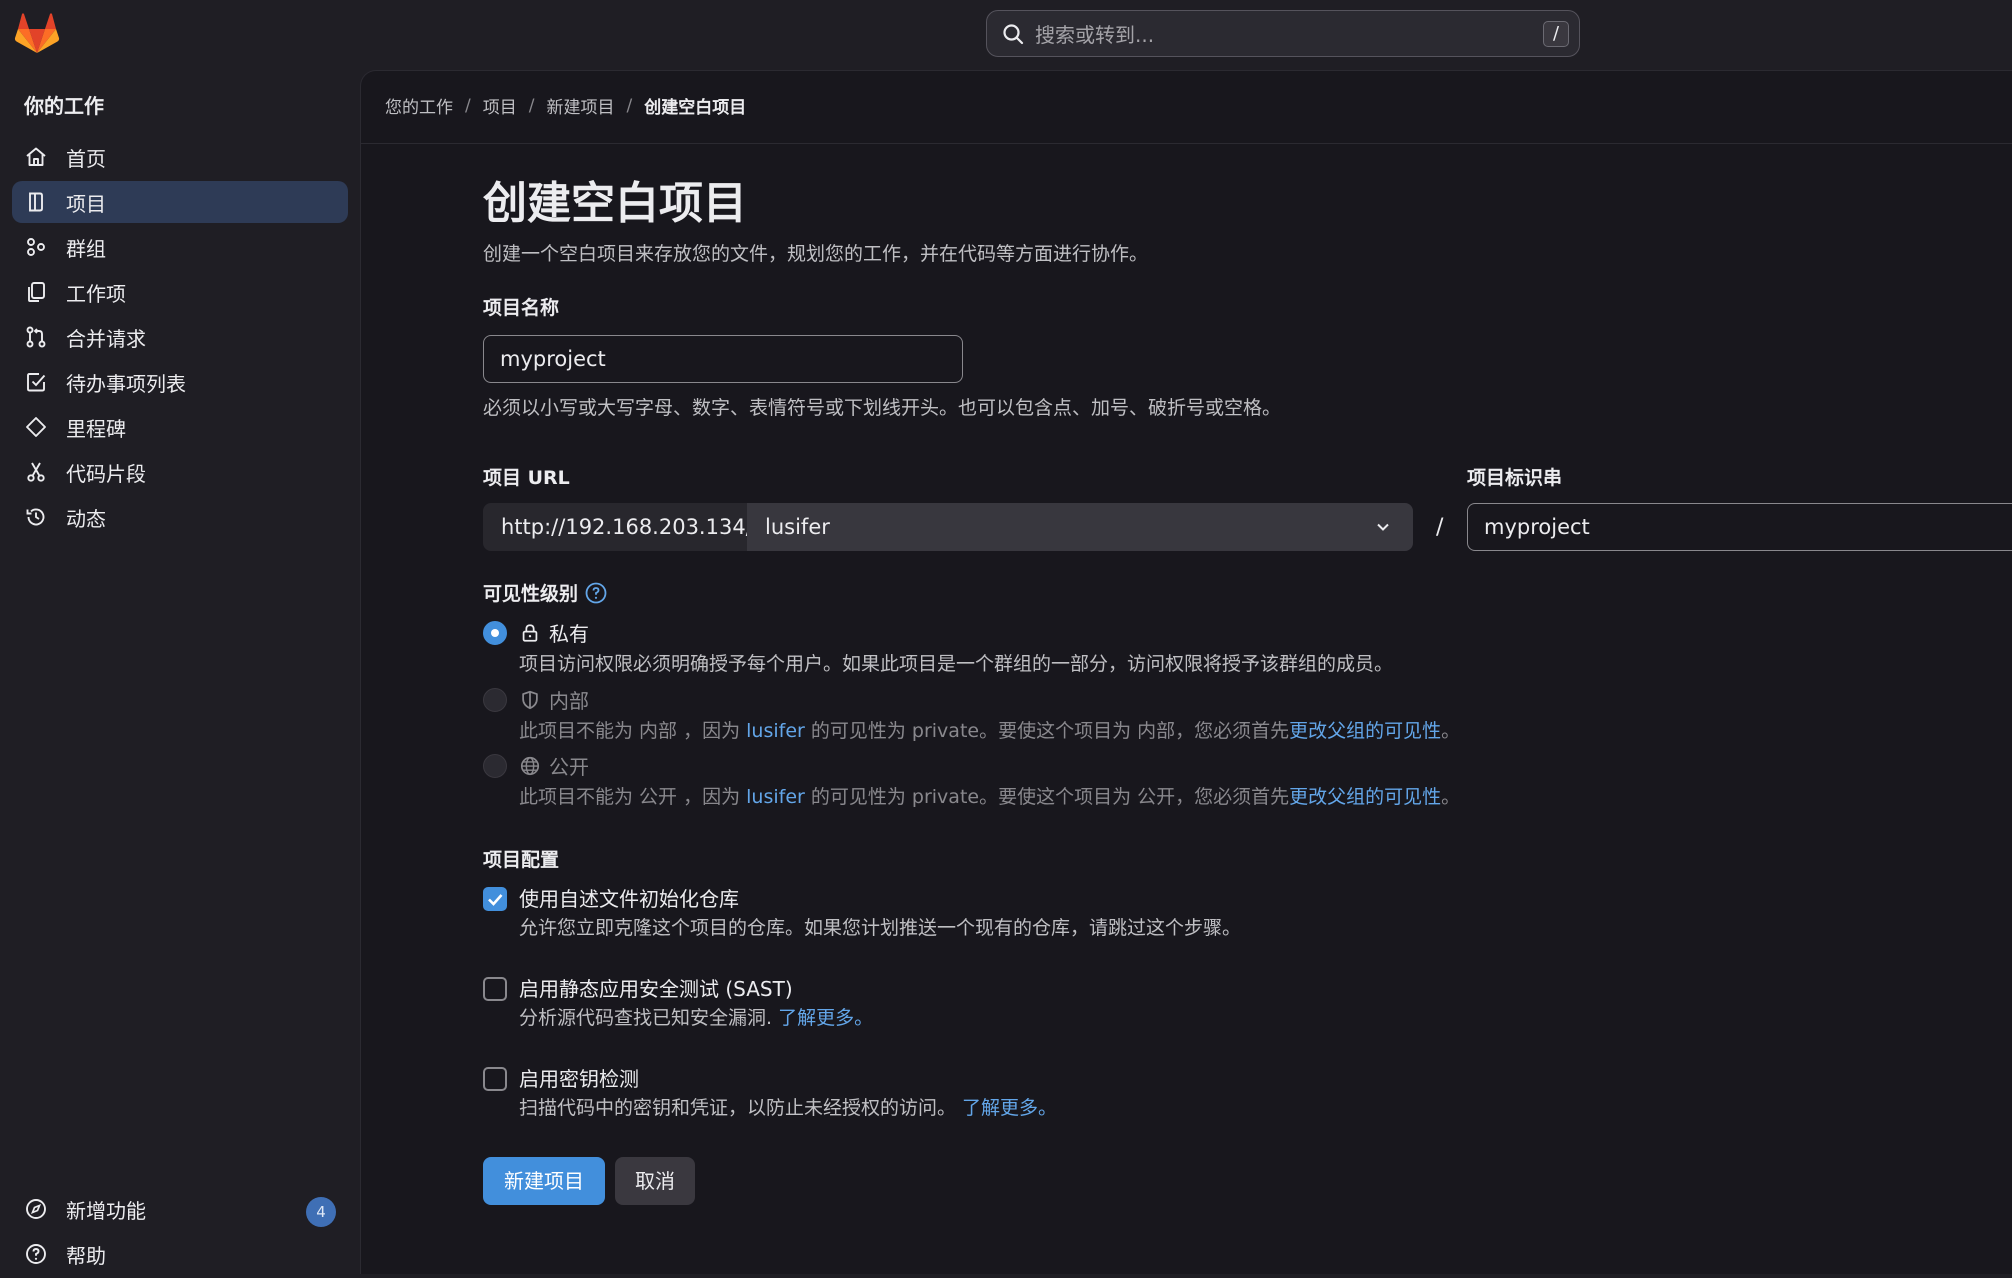 The height and width of the screenshot is (1278, 2012). Describe the element at coordinates (530, 699) in the screenshot. I see `shield-icon` at that location.